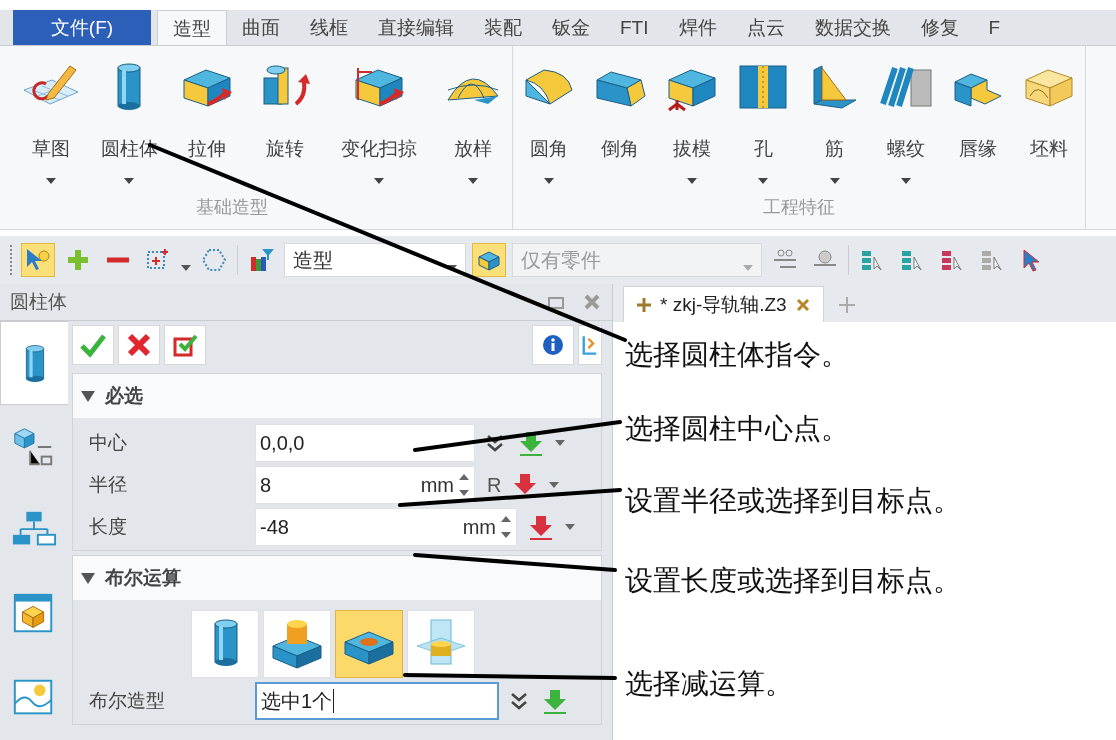 The image size is (1116, 740). What do you see at coordinates (127, 701) in the screenshot?
I see `field-label: 布尔造型` at bounding box center [127, 701].